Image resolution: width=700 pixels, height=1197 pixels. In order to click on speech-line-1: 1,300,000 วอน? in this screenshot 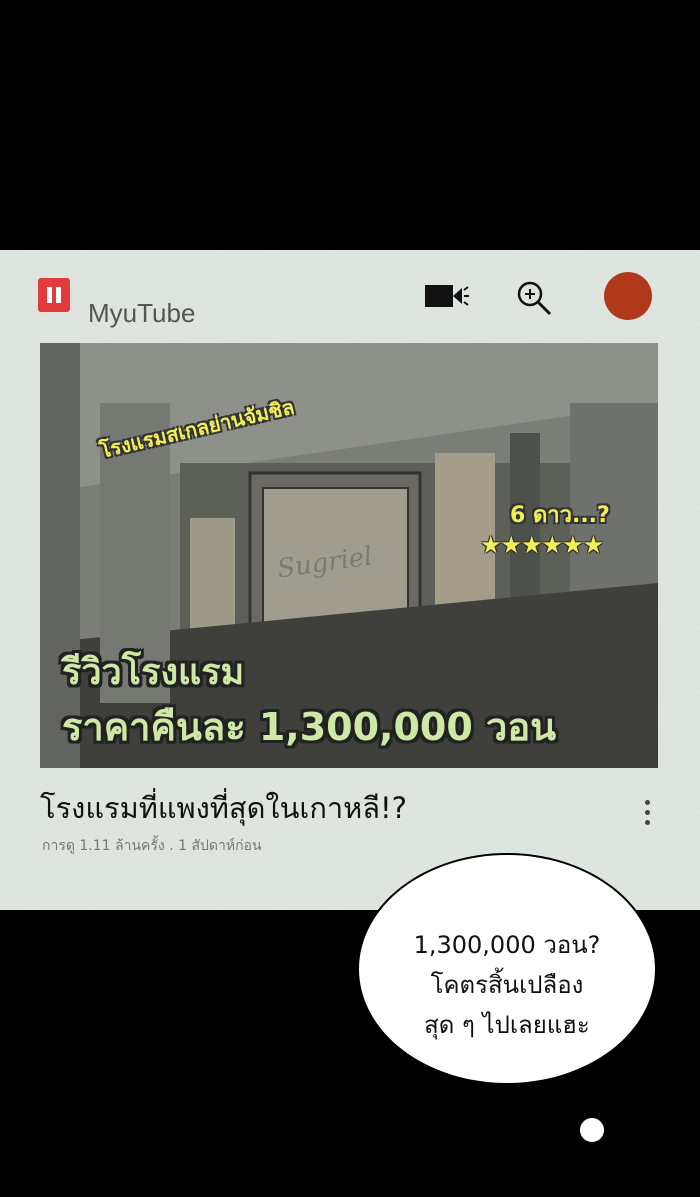, I will do `click(507, 945)`.